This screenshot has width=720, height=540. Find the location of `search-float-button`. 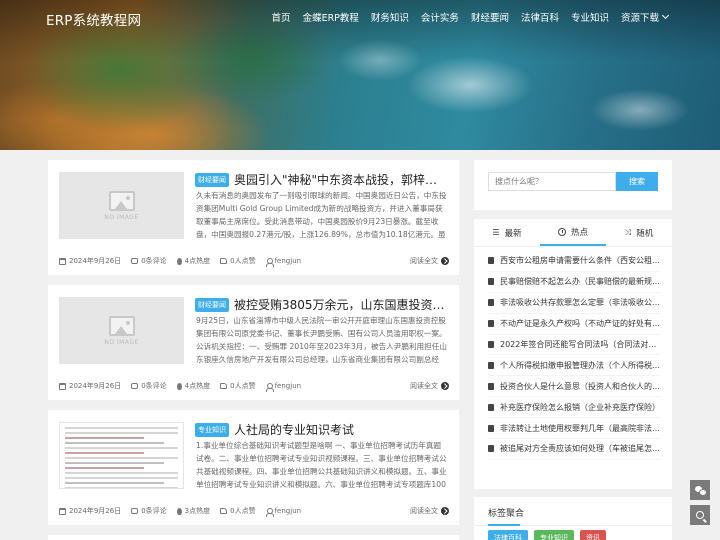

search-float-button is located at coordinates (700, 515).